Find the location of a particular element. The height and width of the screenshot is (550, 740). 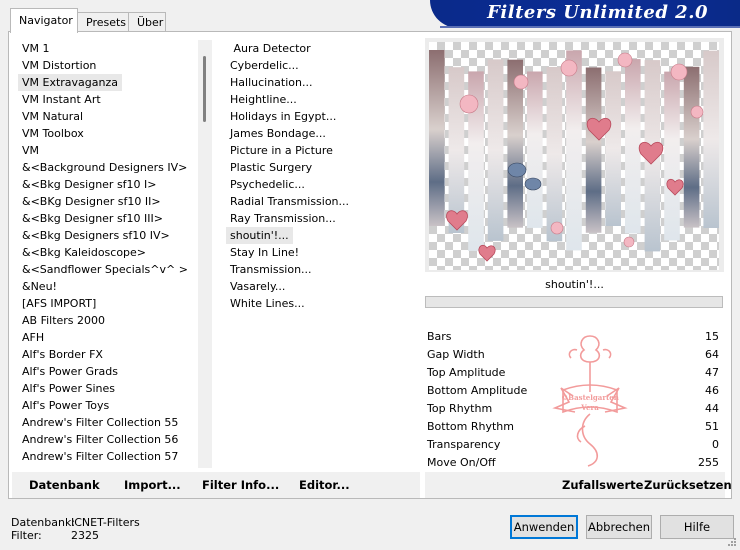

category-item: AB Filters 2000 is located at coordinates (108, 320).